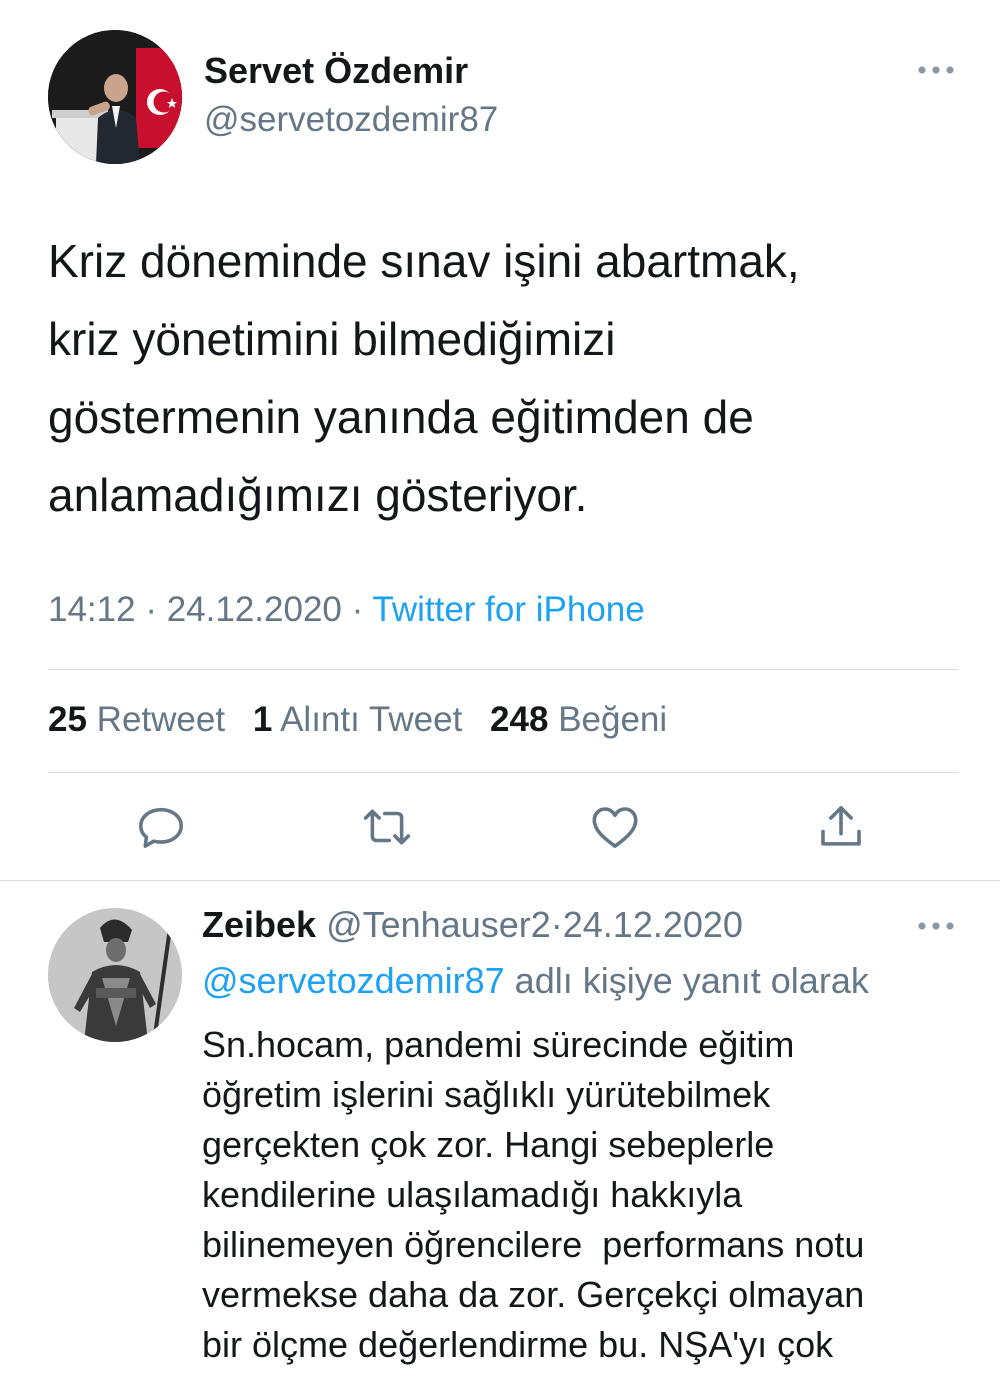 The image size is (1000, 1375). Describe the element at coordinates (161, 719) in the screenshot. I see `retweets-label: Retweet` at that location.